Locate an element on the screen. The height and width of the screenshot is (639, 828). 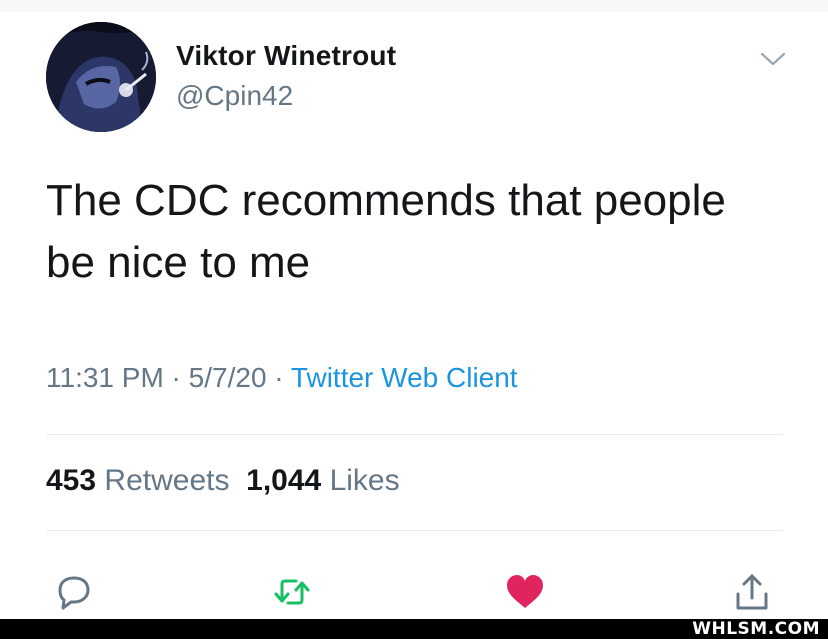
tweet-stats: 453 Retweets 1,044 Likes is located at coordinates (223, 481).